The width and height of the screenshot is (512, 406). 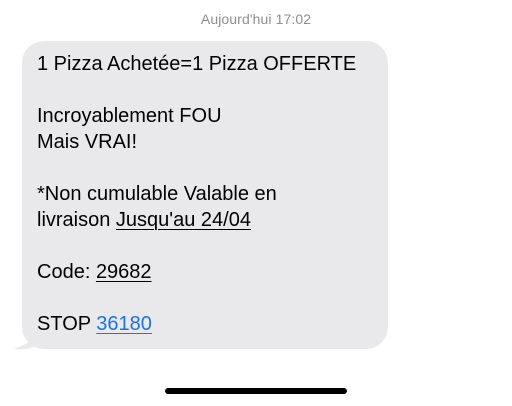 I want to click on message-line-offer: 1 Pizza Achetée=1 Pizza OFFERTE, so click(x=197, y=64).